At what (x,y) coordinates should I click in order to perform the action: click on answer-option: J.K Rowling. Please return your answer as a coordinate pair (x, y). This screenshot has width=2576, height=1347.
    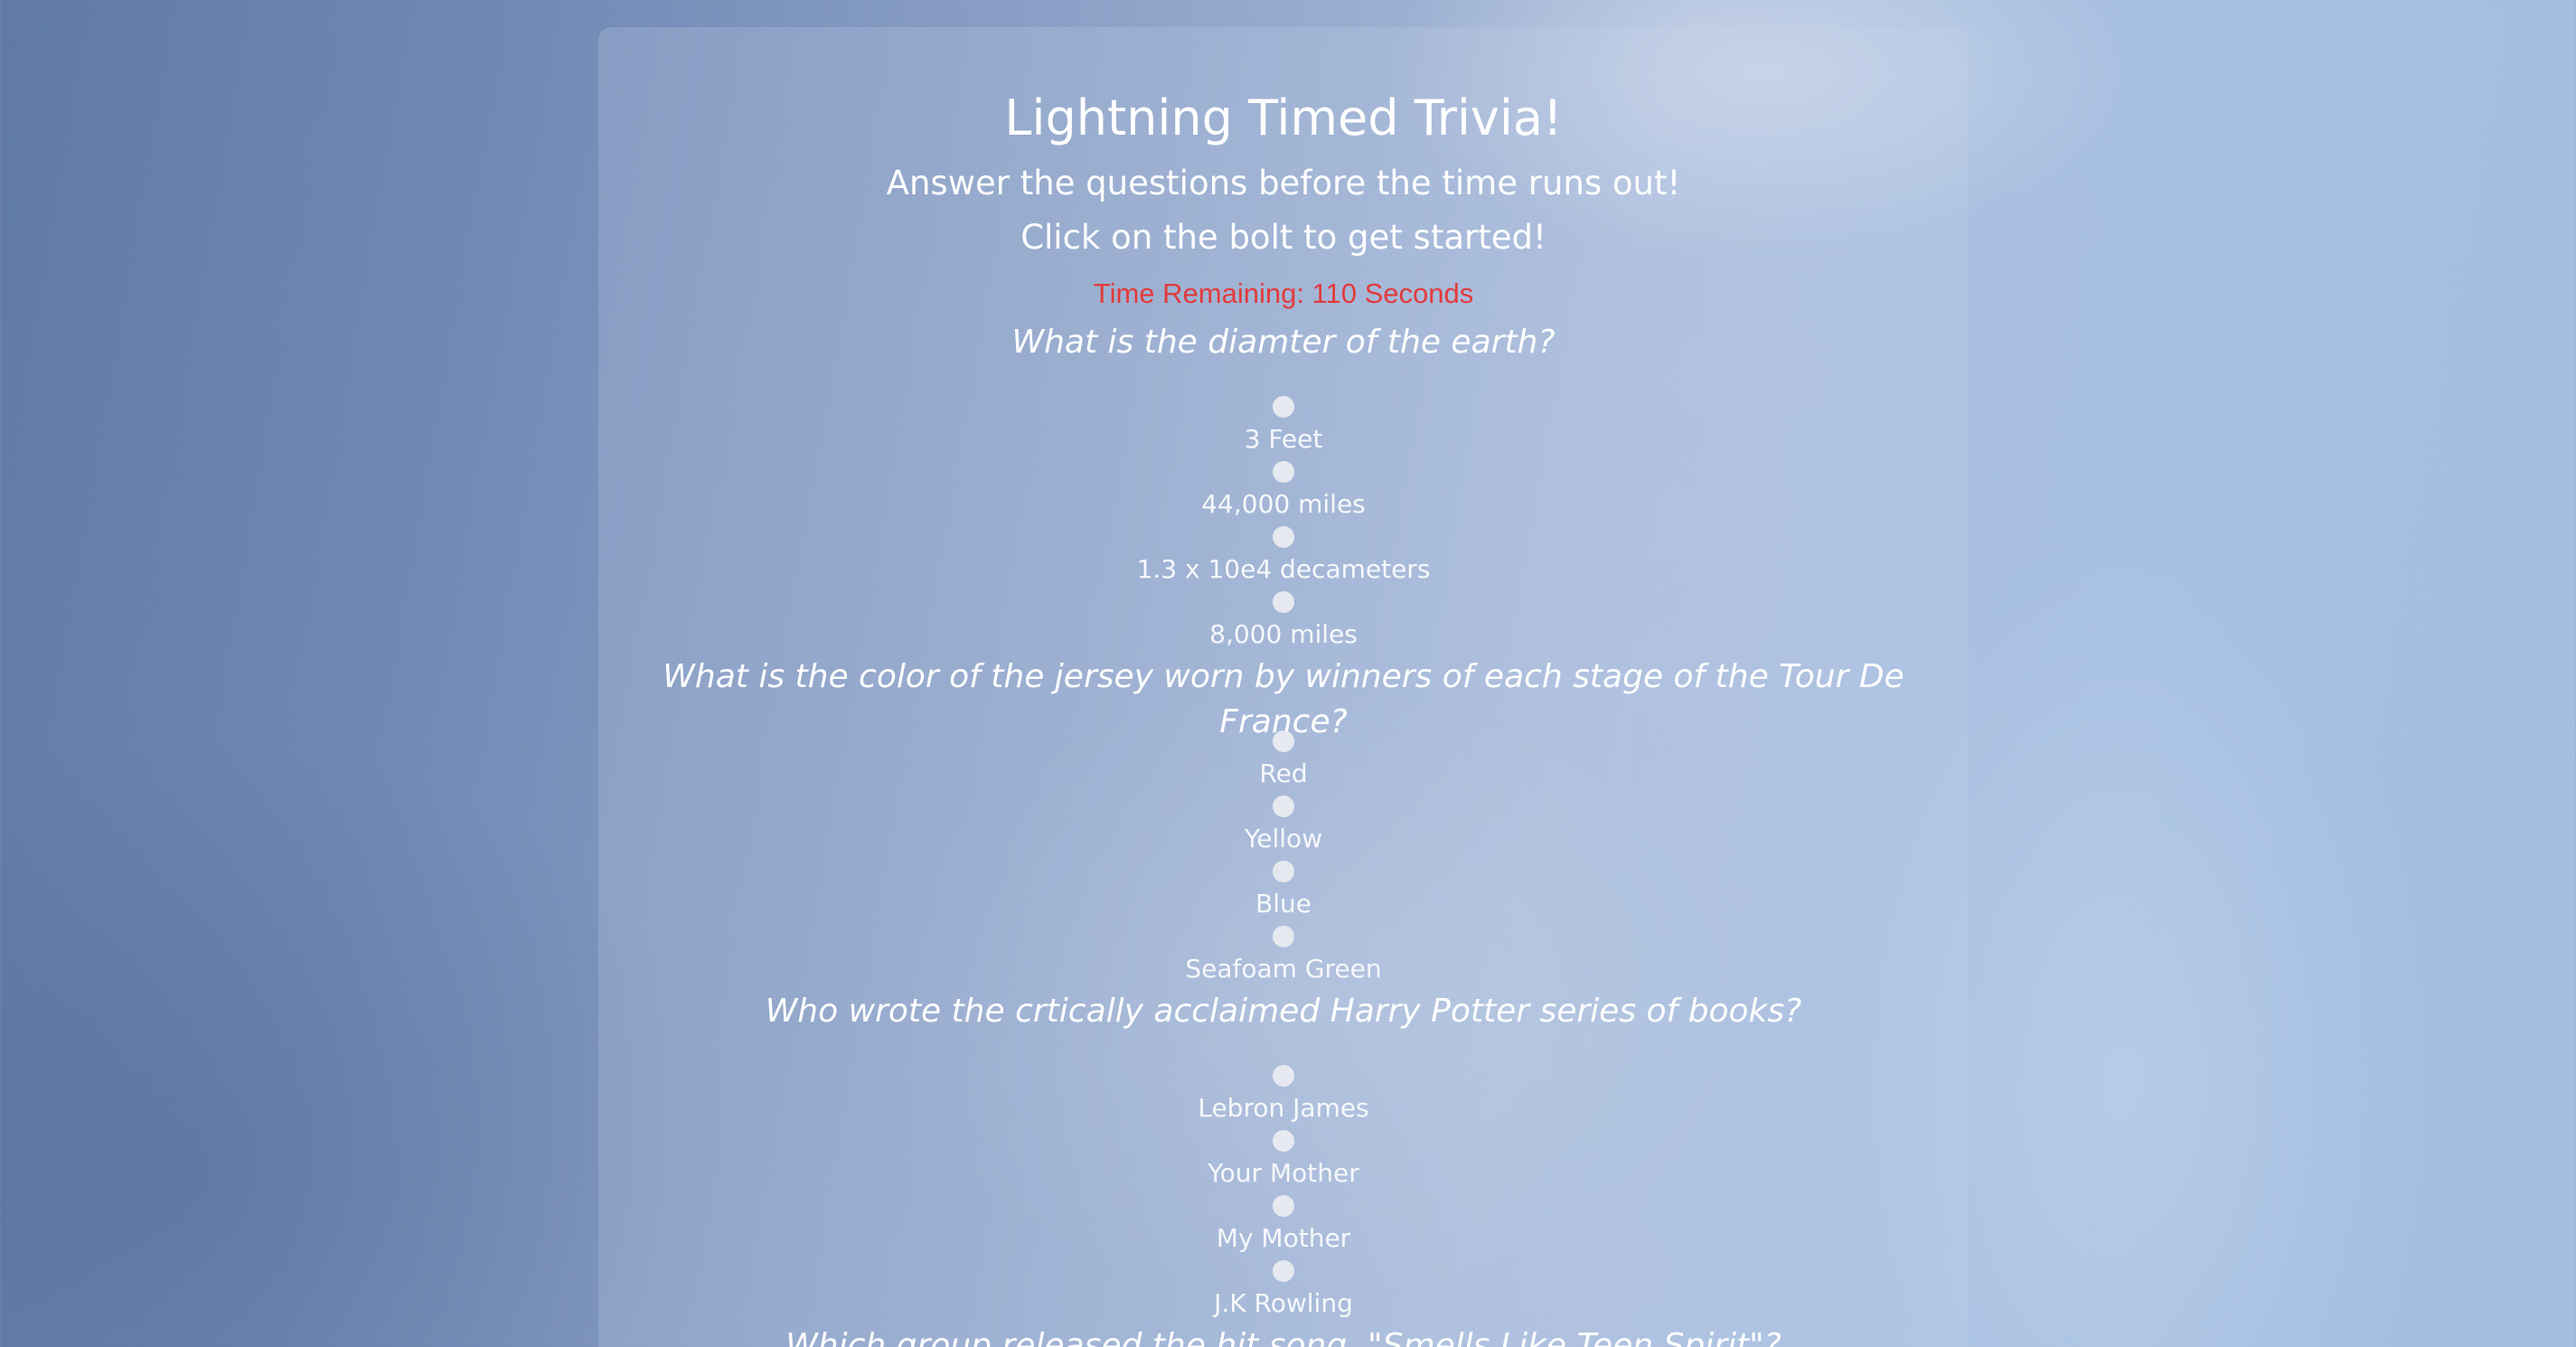
    Looking at the image, I should click on (1283, 1289).